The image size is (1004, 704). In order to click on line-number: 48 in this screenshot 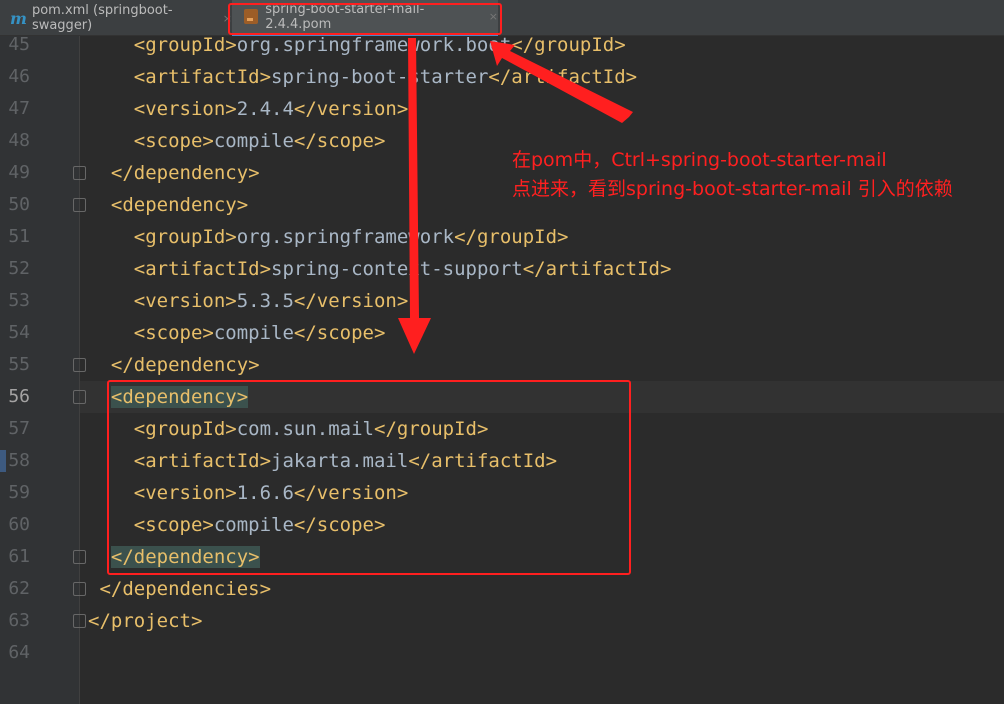, I will do `click(19, 140)`.